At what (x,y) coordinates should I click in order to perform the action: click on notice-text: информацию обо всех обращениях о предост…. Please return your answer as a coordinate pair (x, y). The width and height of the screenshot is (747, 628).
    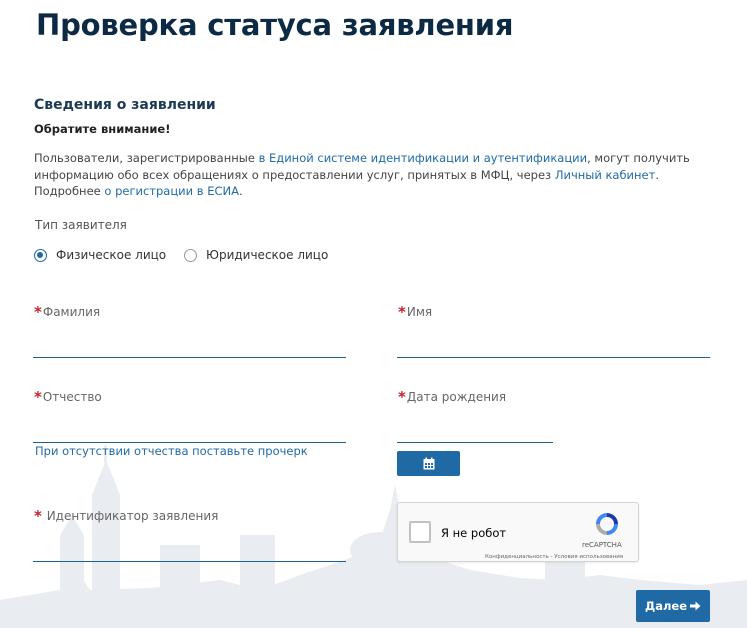
    Looking at the image, I should click on (294, 174).